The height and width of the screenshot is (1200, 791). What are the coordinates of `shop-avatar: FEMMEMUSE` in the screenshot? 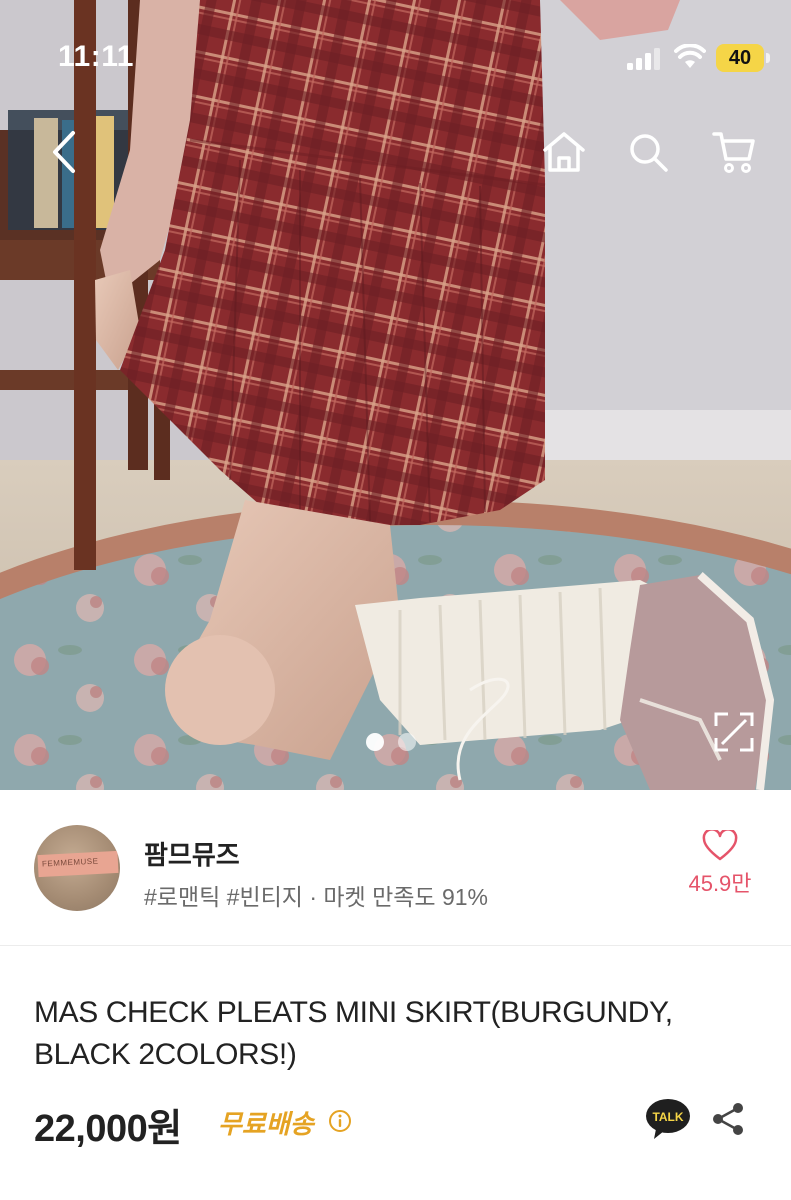 It's located at (77, 868).